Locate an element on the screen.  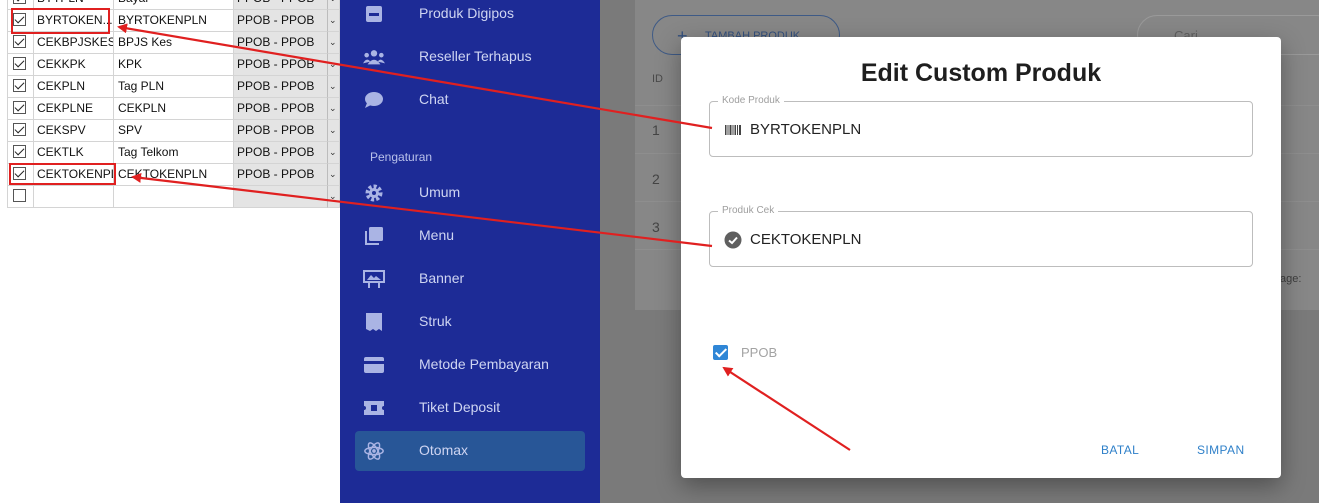
name-cell is located at coordinates (174, 197).